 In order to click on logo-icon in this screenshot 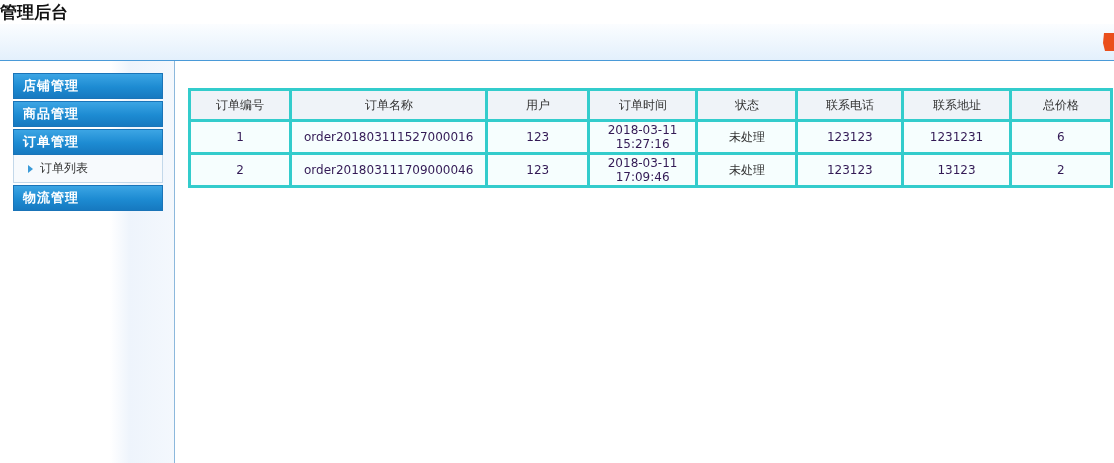, I will do `click(1108, 42)`.